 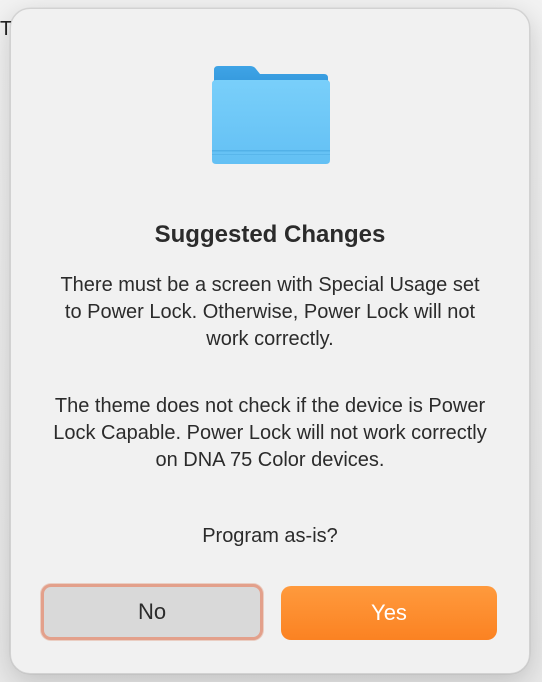 What do you see at coordinates (271, 115) in the screenshot?
I see `folder-icon` at bounding box center [271, 115].